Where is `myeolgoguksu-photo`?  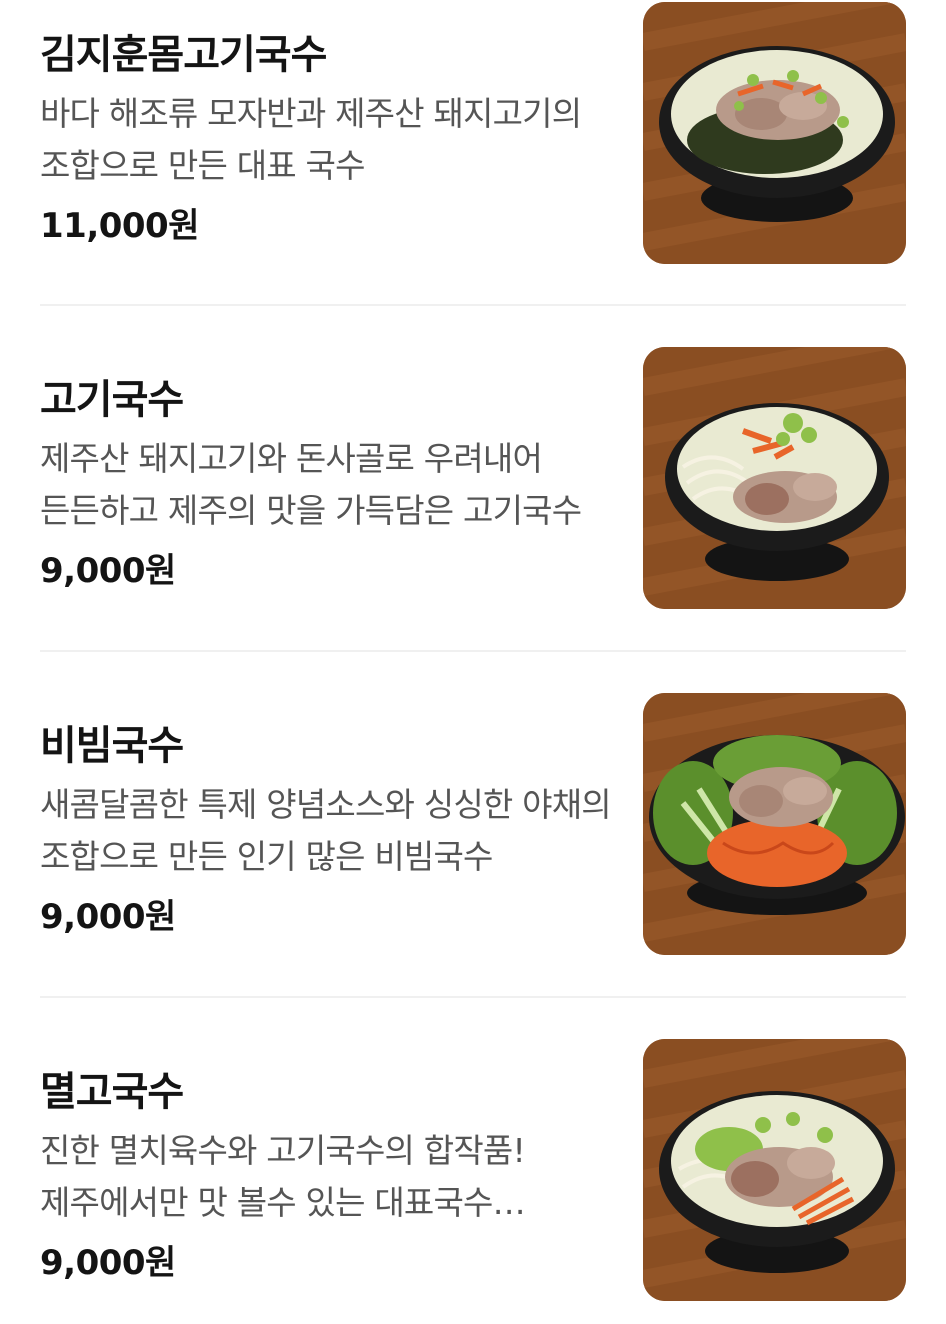
myeolgoguksu-photo is located at coordinates (774, 1170).